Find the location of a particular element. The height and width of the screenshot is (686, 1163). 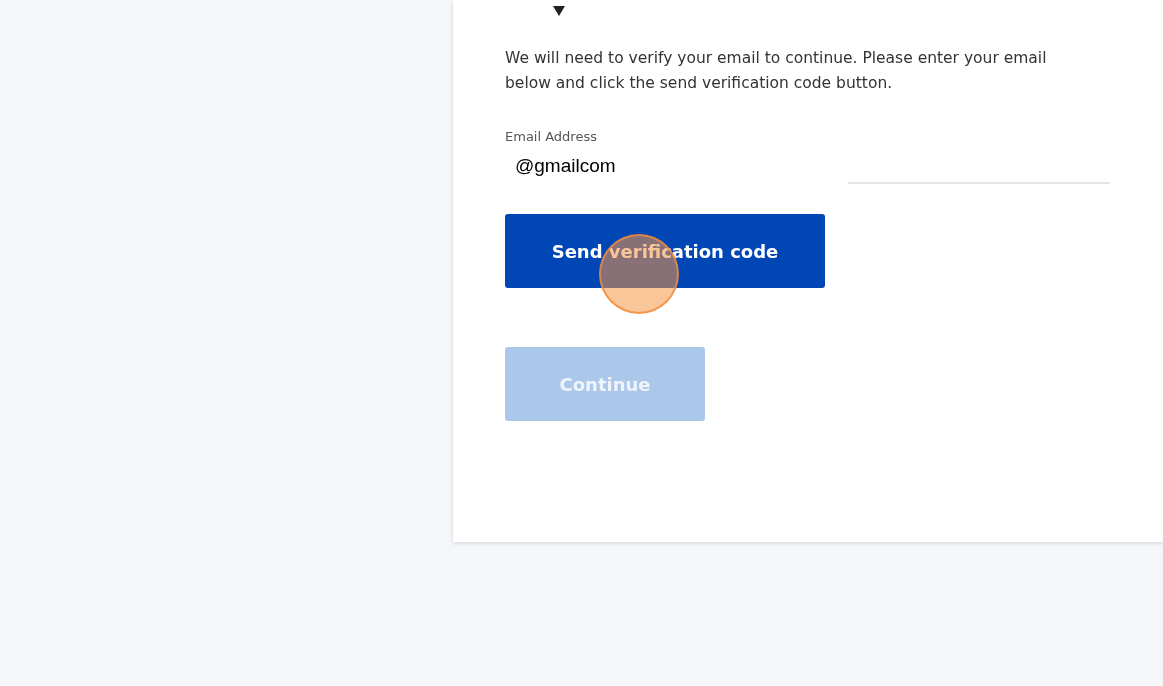

instructions-text: We will need to verify your email to continue. Please enter your email below and click the send verification code button. is located at coordinates (776, 71).